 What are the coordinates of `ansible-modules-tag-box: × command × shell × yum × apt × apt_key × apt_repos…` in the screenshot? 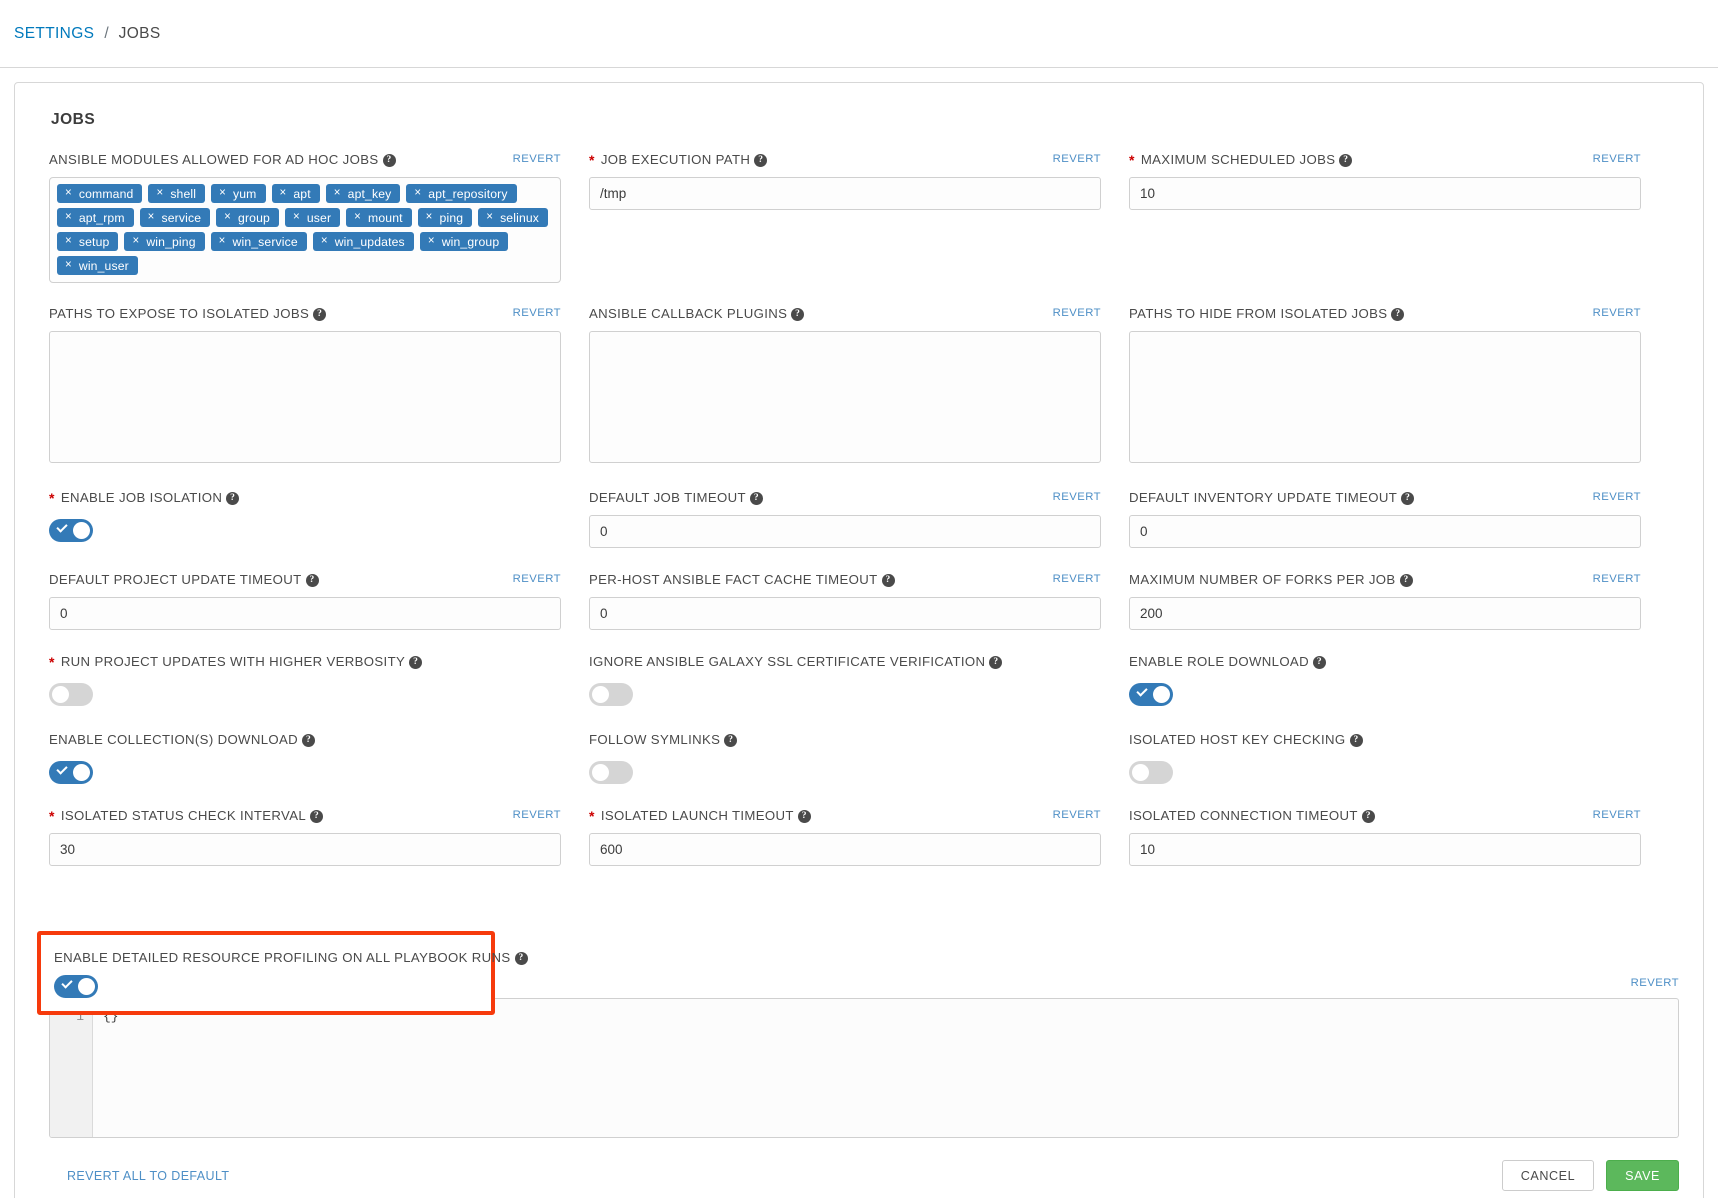 It's located at (305, 230).